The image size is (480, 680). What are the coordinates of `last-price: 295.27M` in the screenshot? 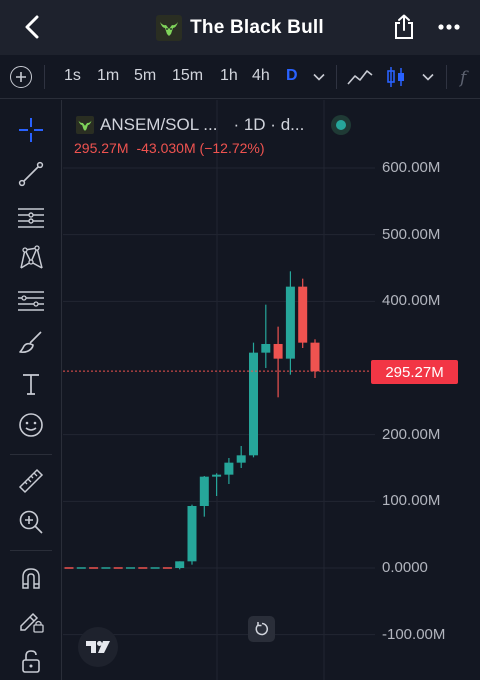 It's located at (101, 148).